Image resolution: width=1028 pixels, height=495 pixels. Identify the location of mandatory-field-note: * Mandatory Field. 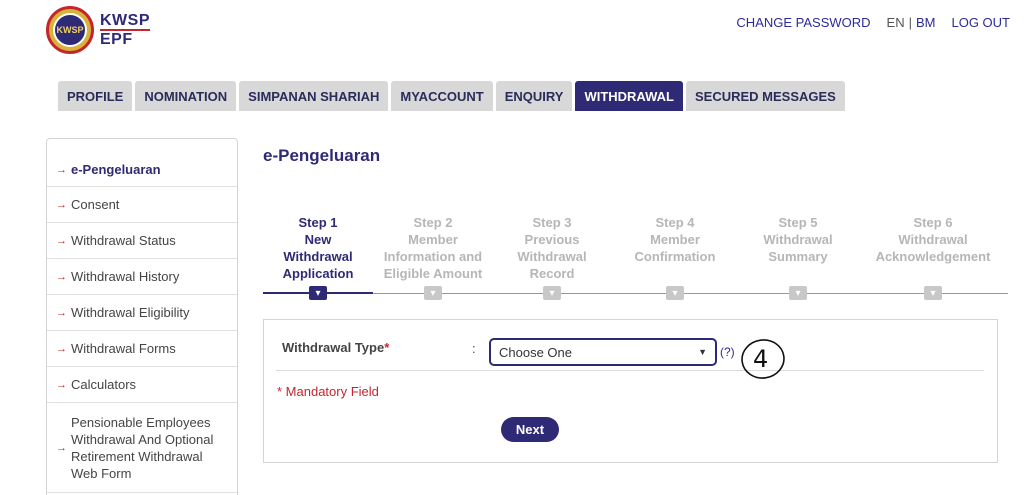
(328, 391).